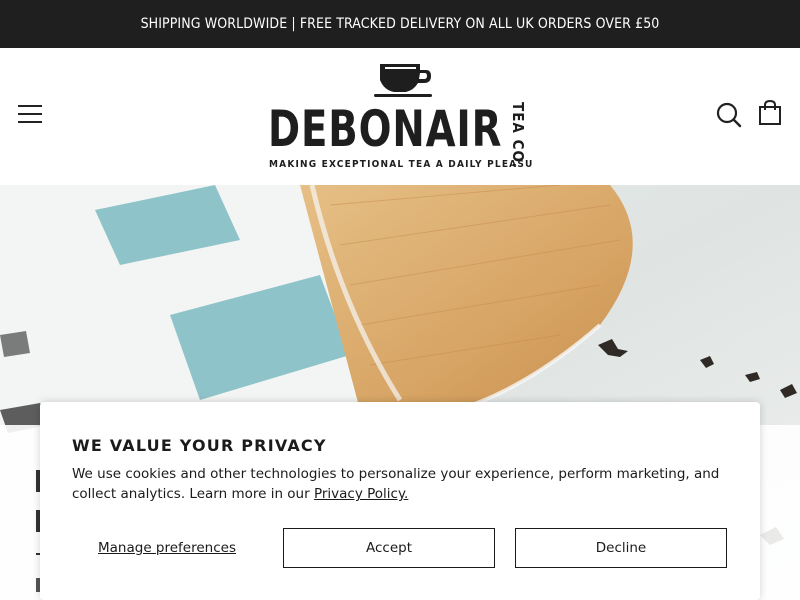  I want to click on accept-button: Accept, so click(389, 548).